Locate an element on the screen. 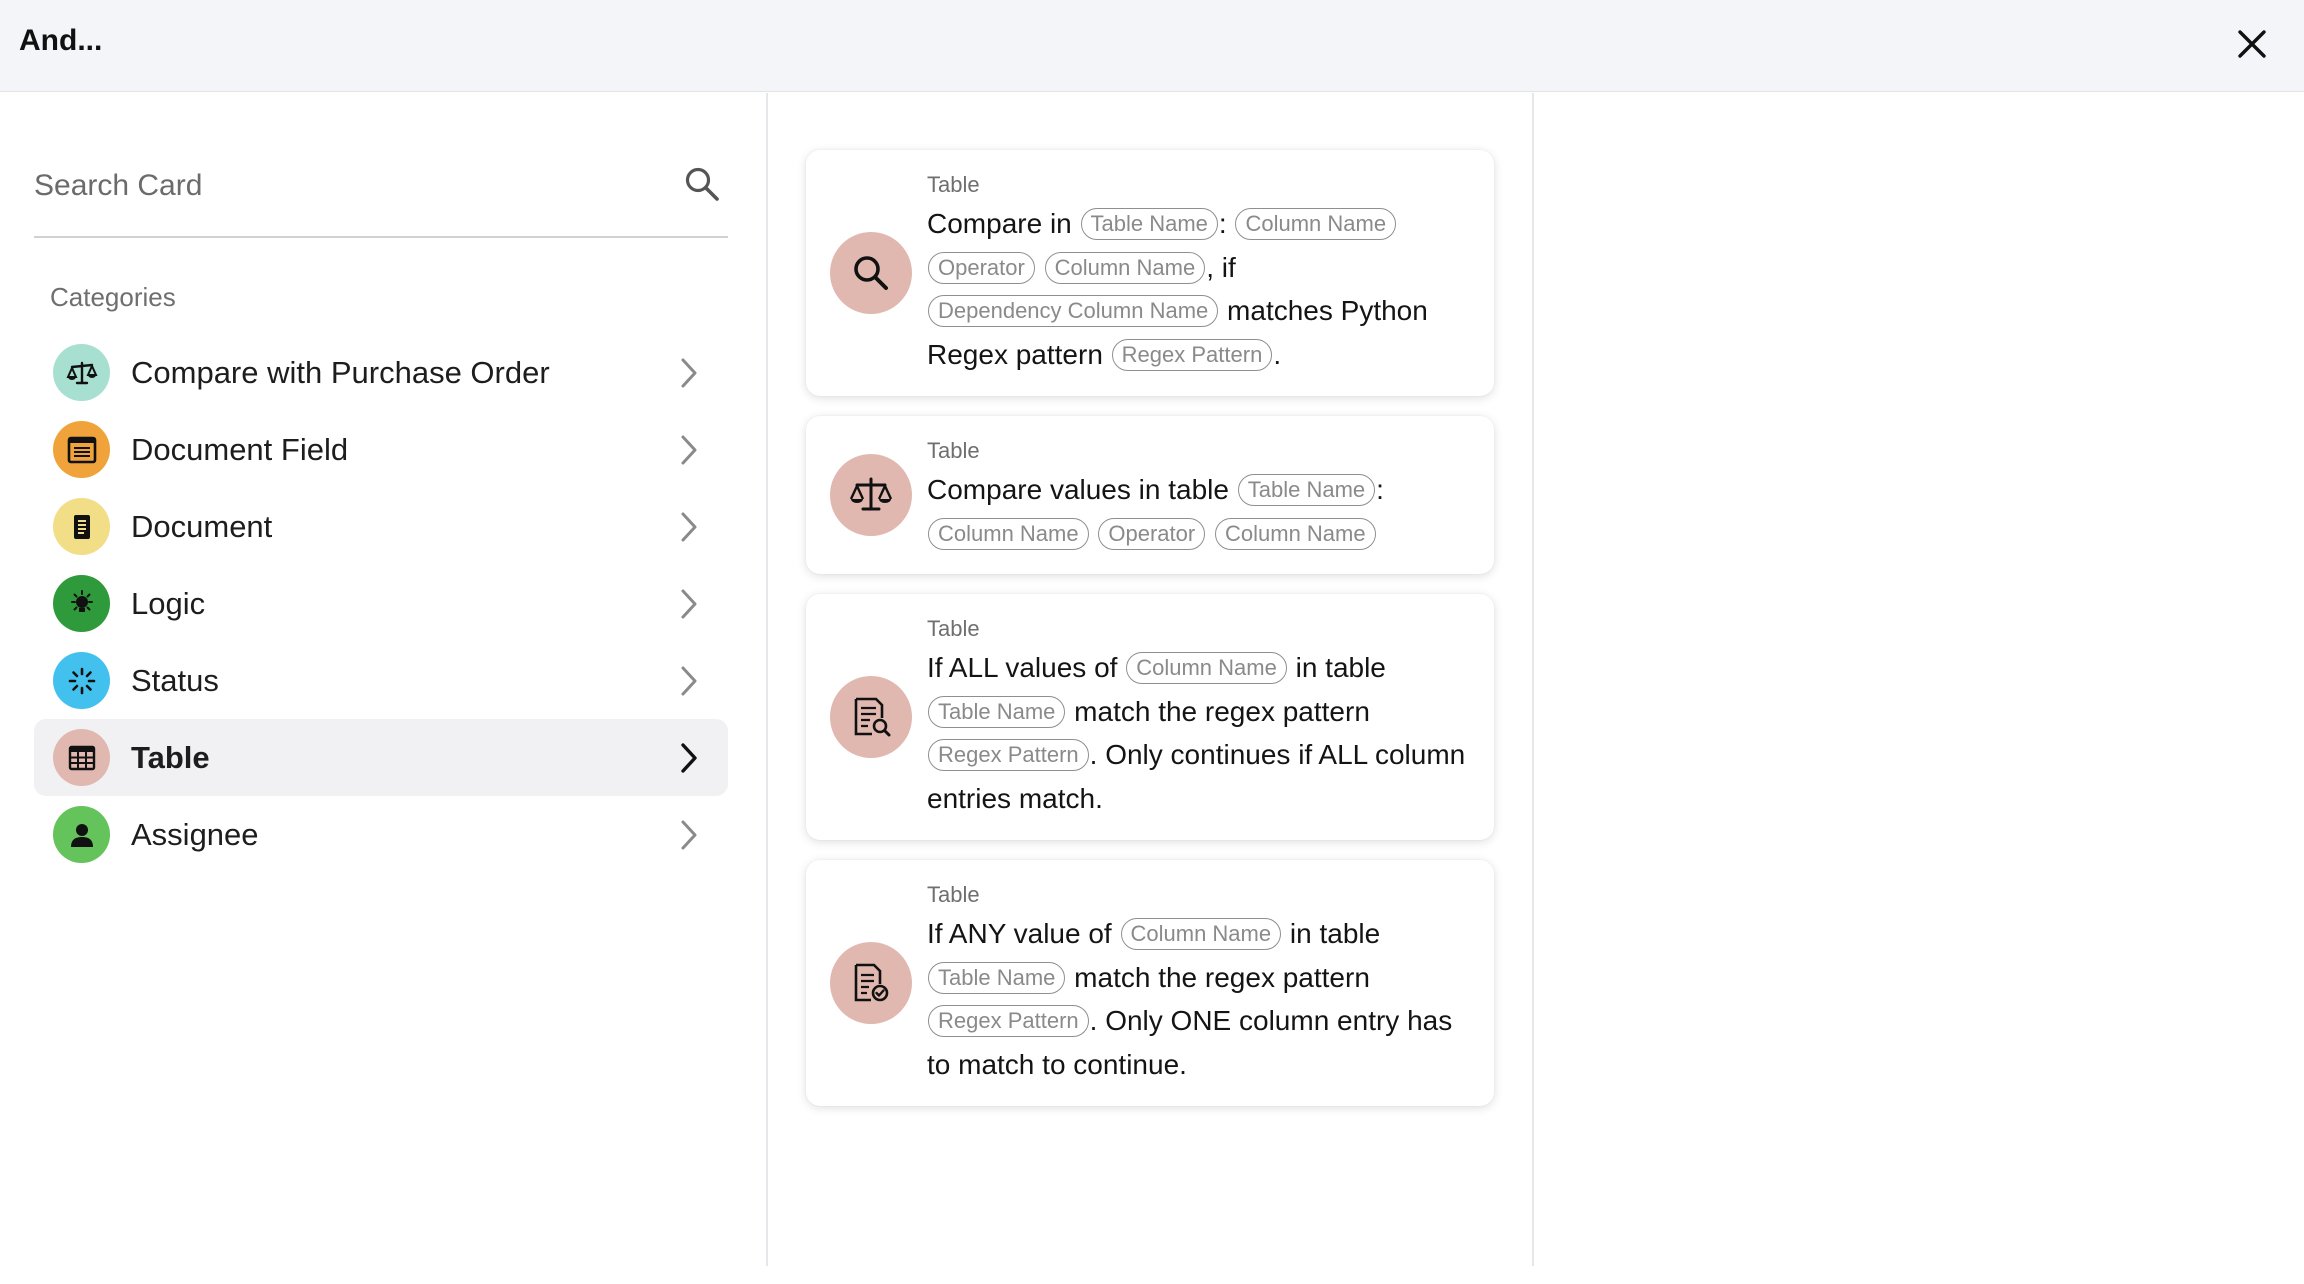  table-grid-icon is located at coordinates (81, 757).